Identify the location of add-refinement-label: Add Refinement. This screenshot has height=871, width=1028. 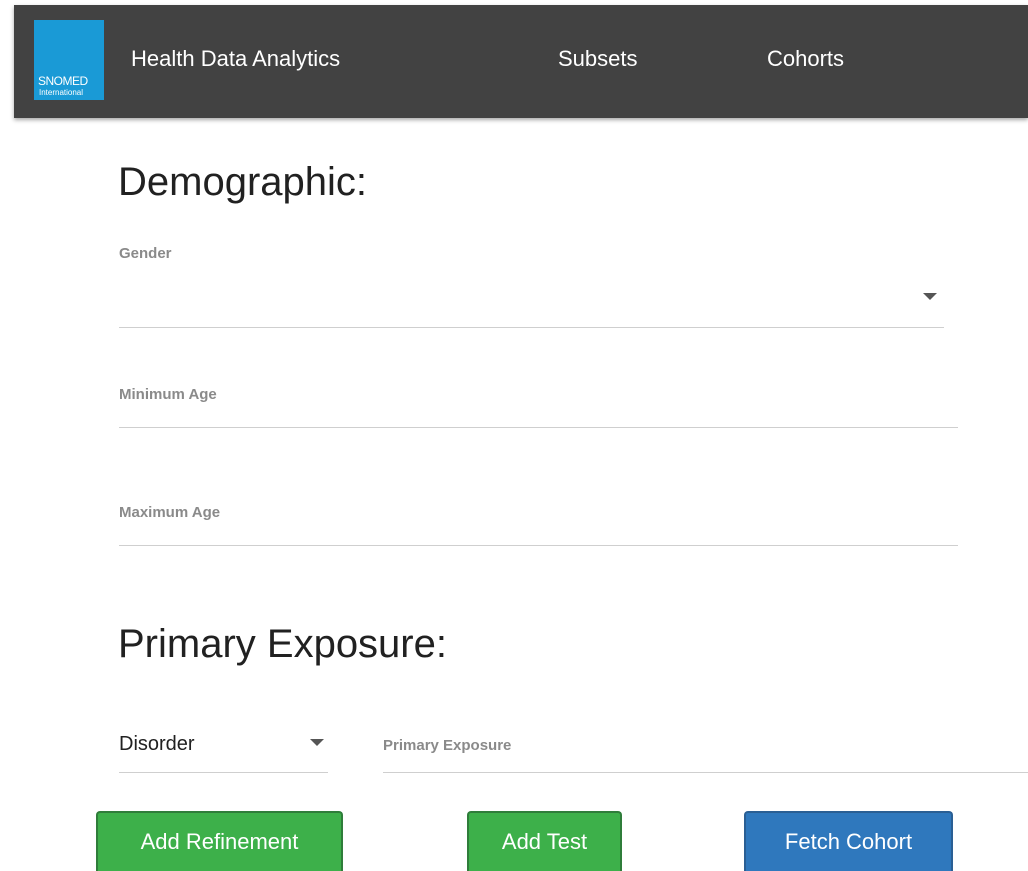
(219, 841).